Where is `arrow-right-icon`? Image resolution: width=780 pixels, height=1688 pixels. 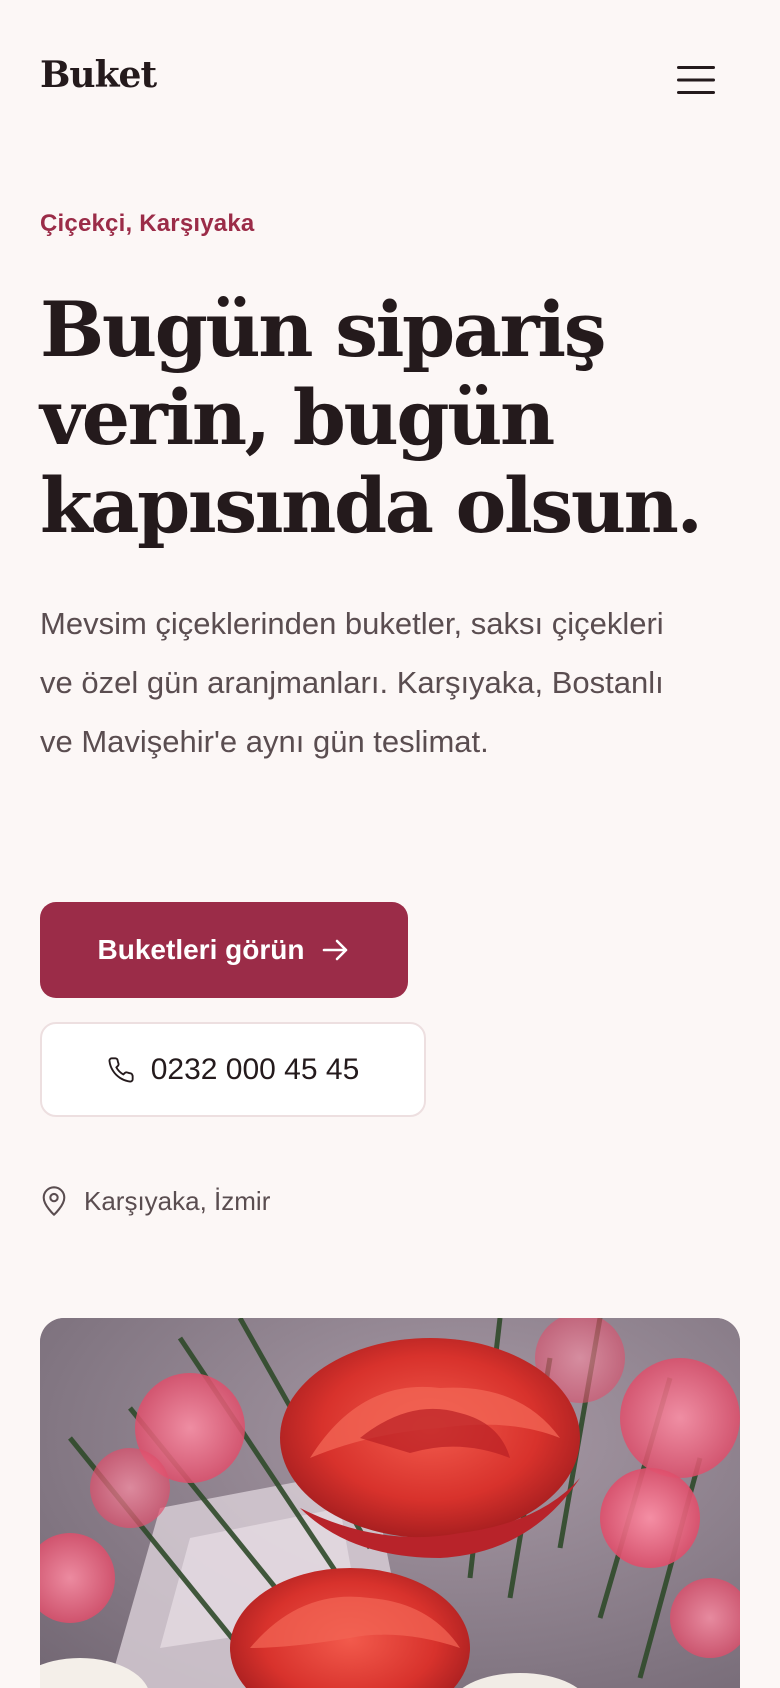
arrow-right-icon is located at coordinates (335, 950).